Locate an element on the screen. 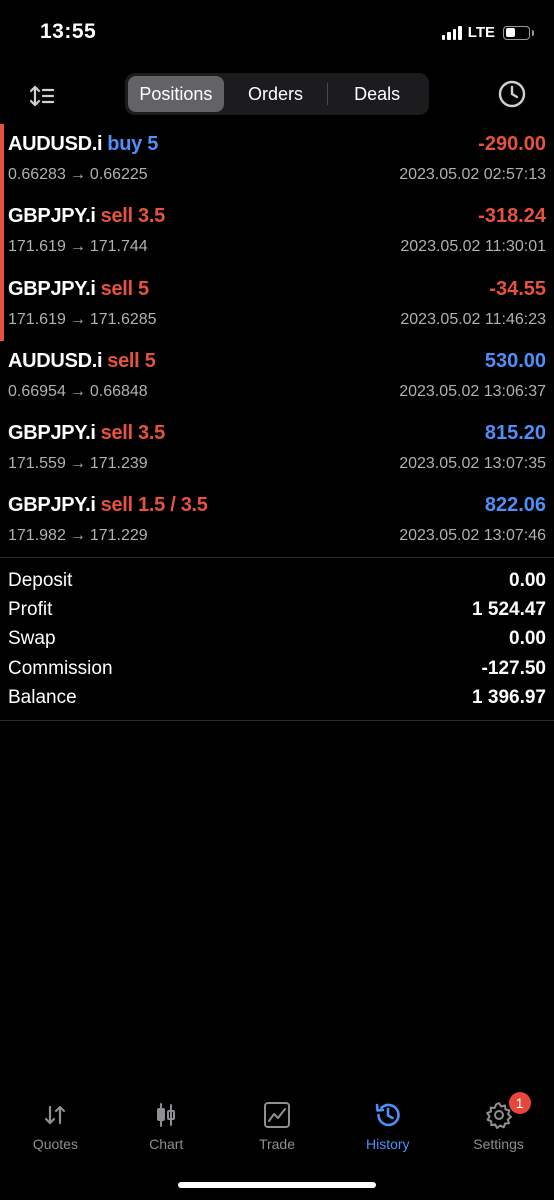  position-profit: -290.00 is located at coordinates (512, 144).